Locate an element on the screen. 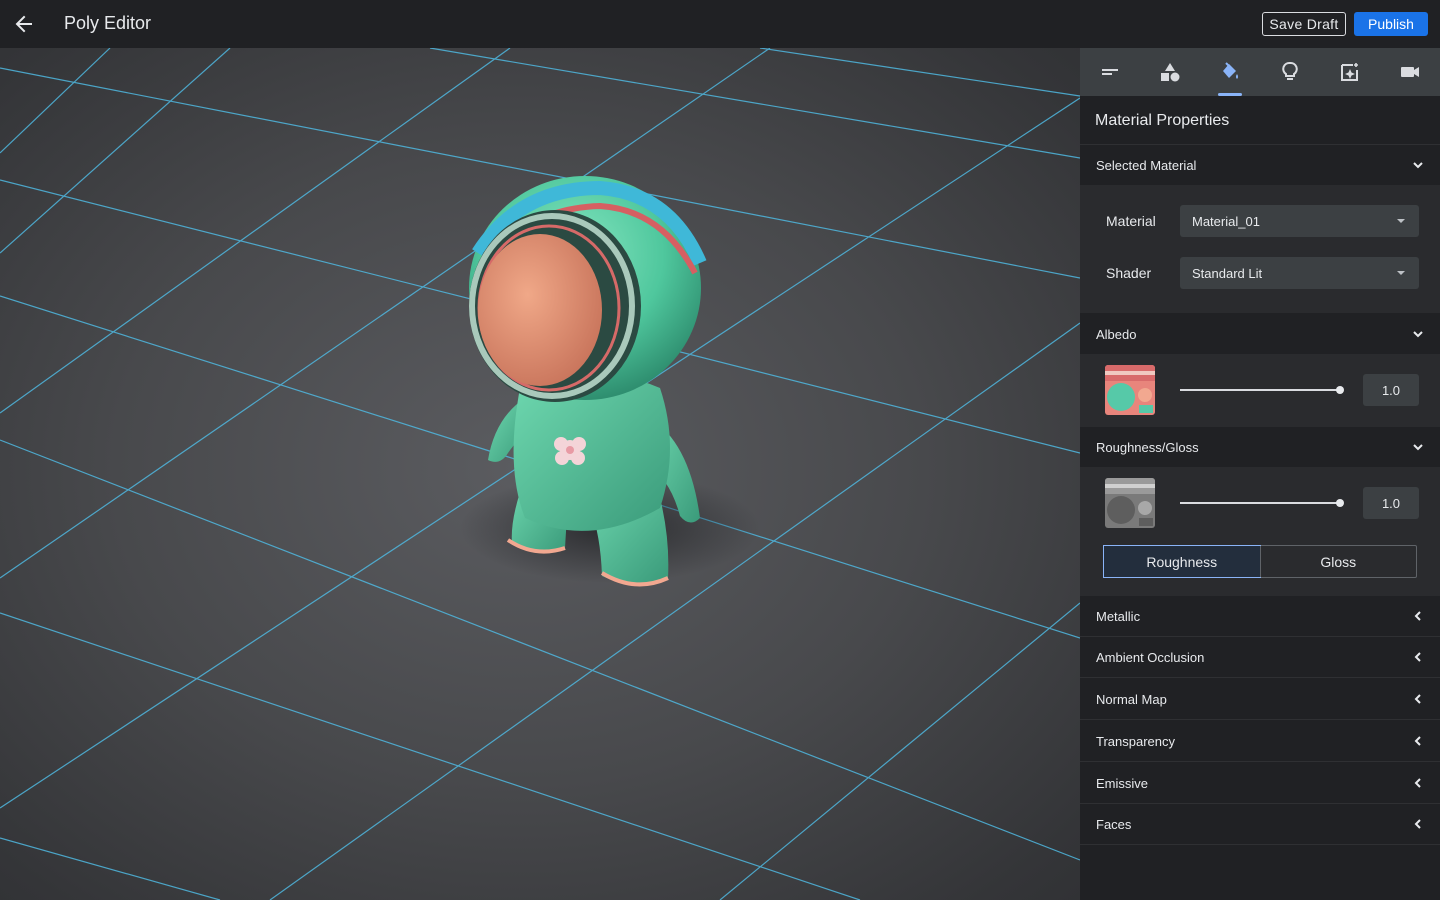 The height and width of the screenshot is (900, 1440). image-sparkle-icon is located at coordinates (1349, 72).